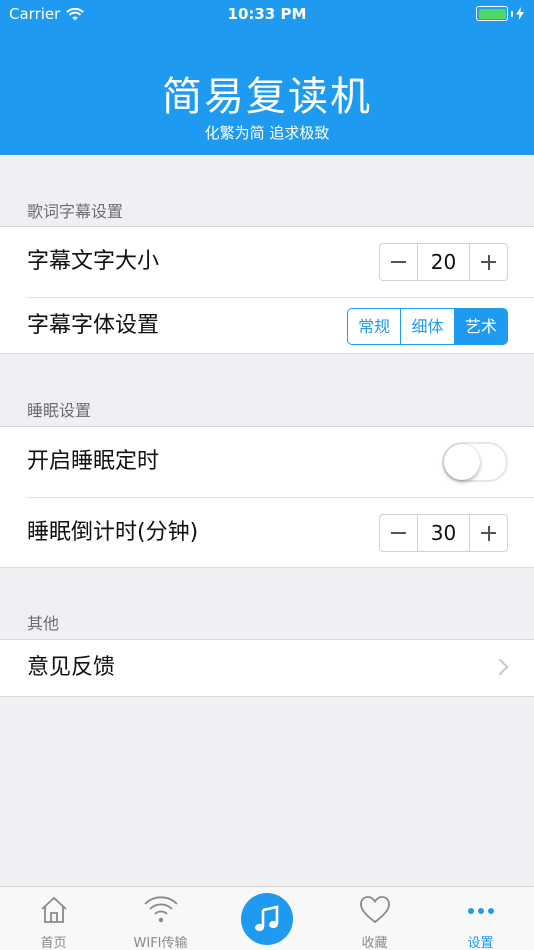 The image size is (534, 950). I want to click on lyrics-settings-group: 字幕文字大小 20 字幕字体设置 常规 细体 艺术, so click(267, 290).